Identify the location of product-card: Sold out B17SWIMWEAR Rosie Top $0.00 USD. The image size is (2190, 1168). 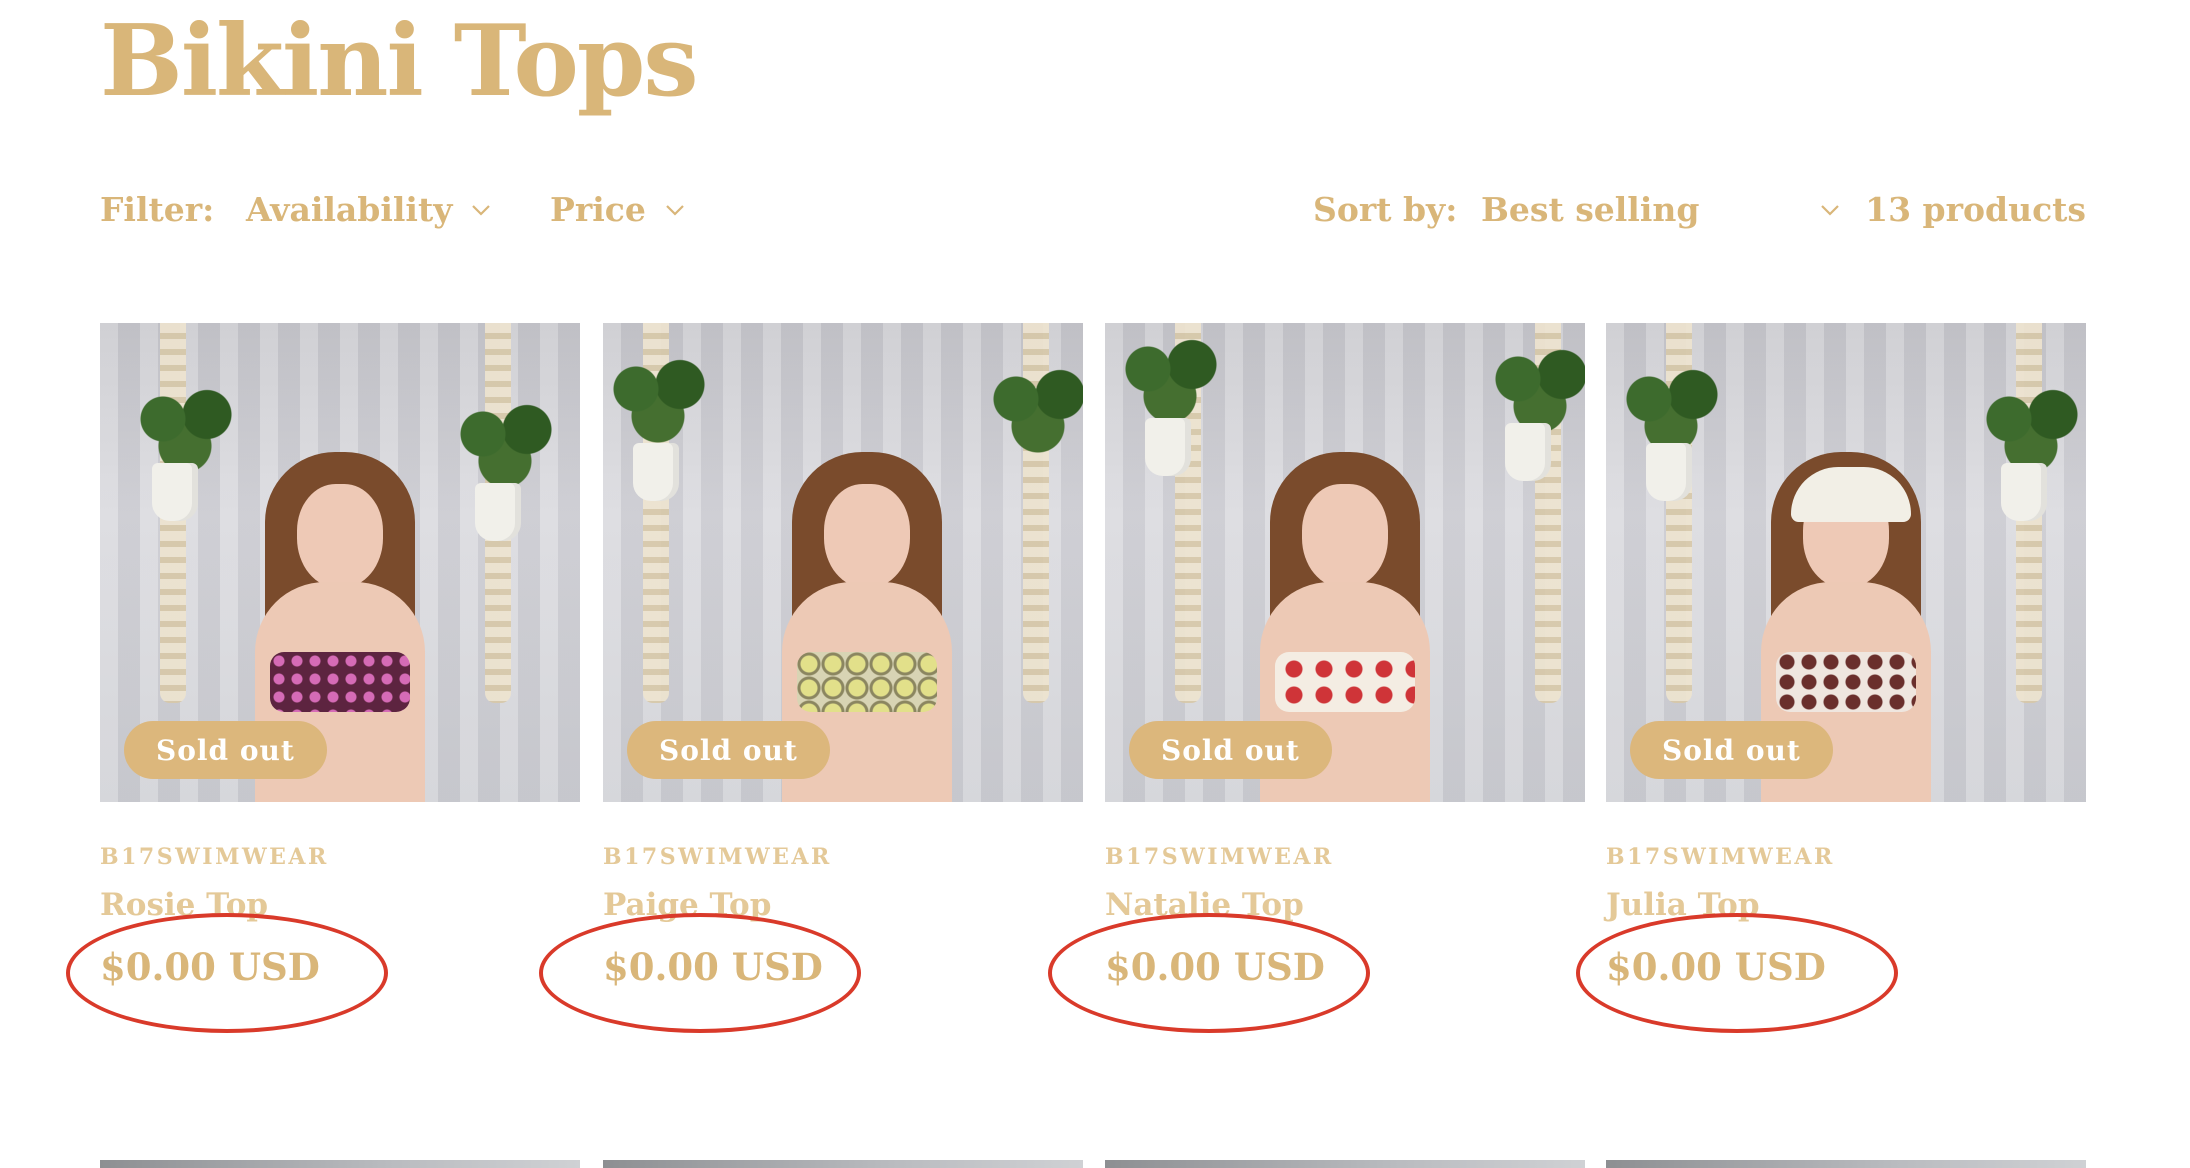
(340, 656).